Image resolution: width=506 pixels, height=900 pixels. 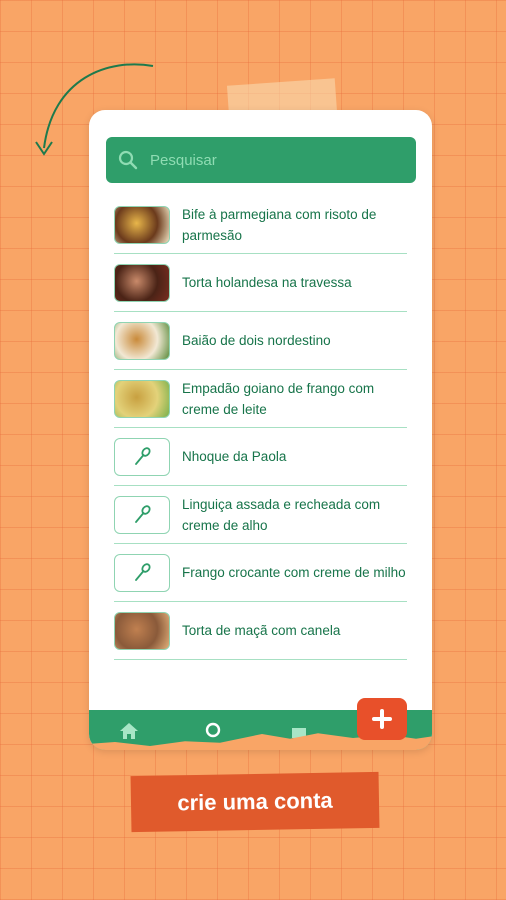 I want to click on create-account-button: crie uma conta, so click(x=255, y=802).